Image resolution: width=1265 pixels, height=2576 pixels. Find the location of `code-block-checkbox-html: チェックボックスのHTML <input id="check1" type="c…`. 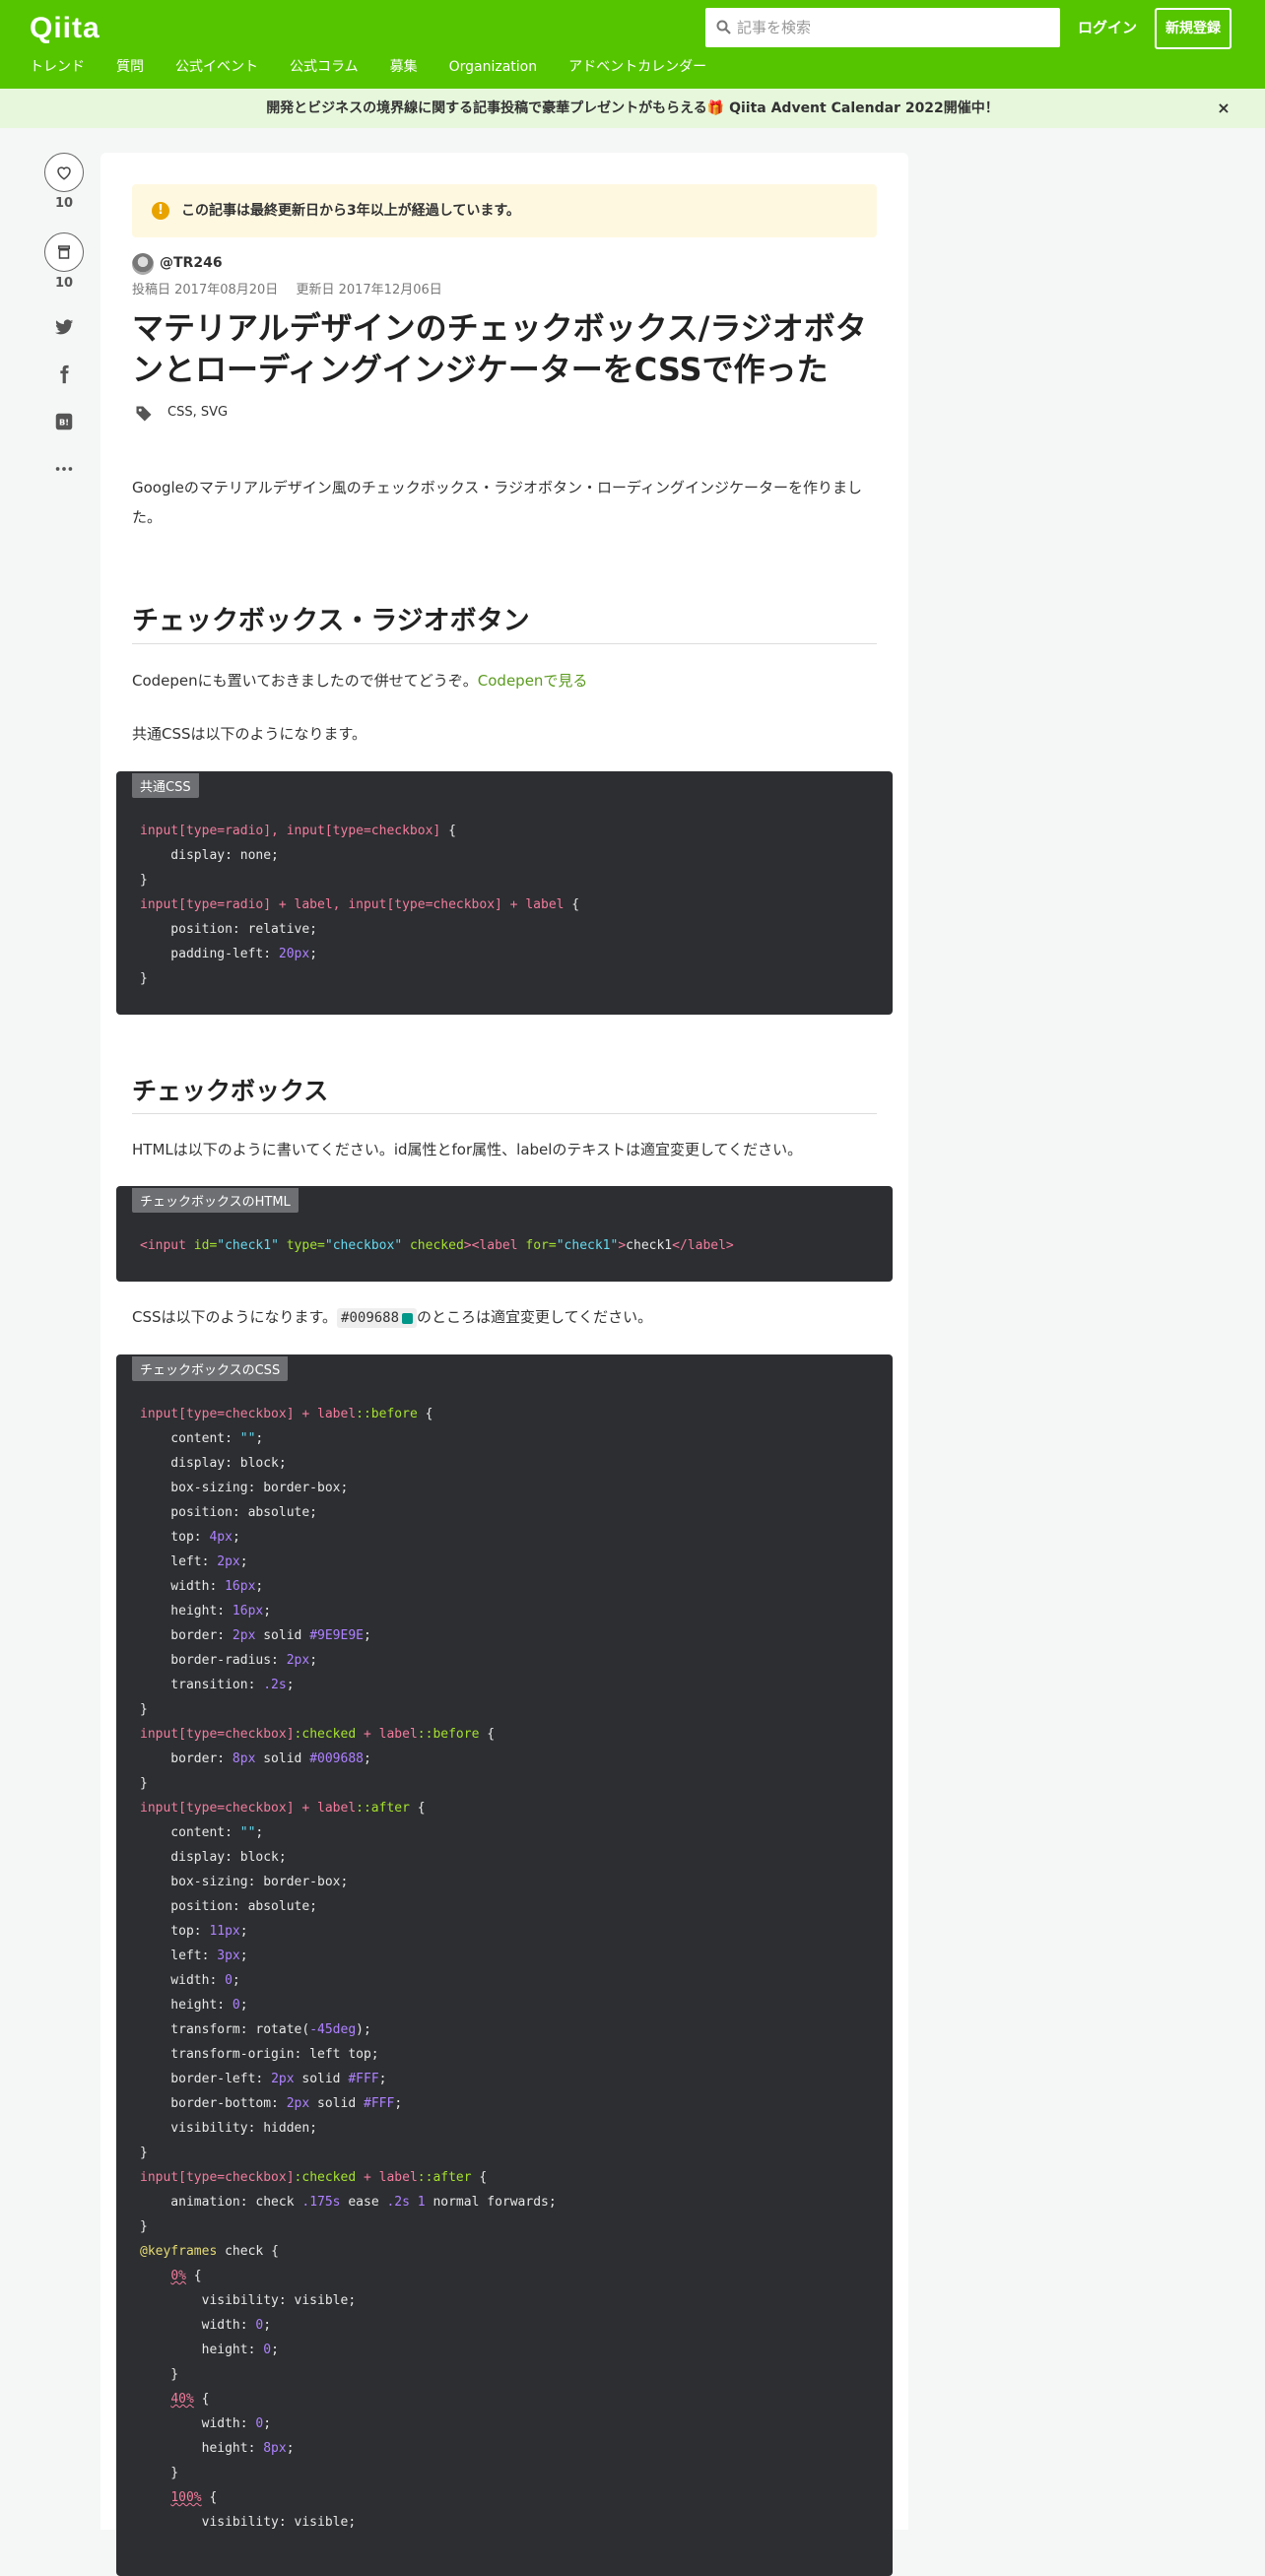

code-block-checkbox-html: チェックボックスのHTML <input id="check1" type="c… is located at coordinates (504, 1234).